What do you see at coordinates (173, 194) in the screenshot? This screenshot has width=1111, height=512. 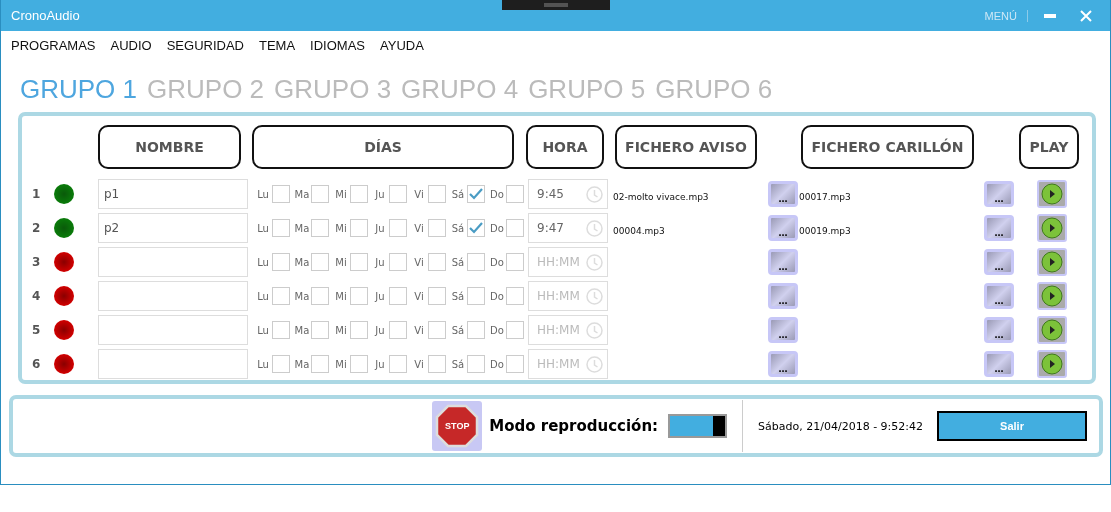 I see `name-field: p1` at bounding box center [173, 194].